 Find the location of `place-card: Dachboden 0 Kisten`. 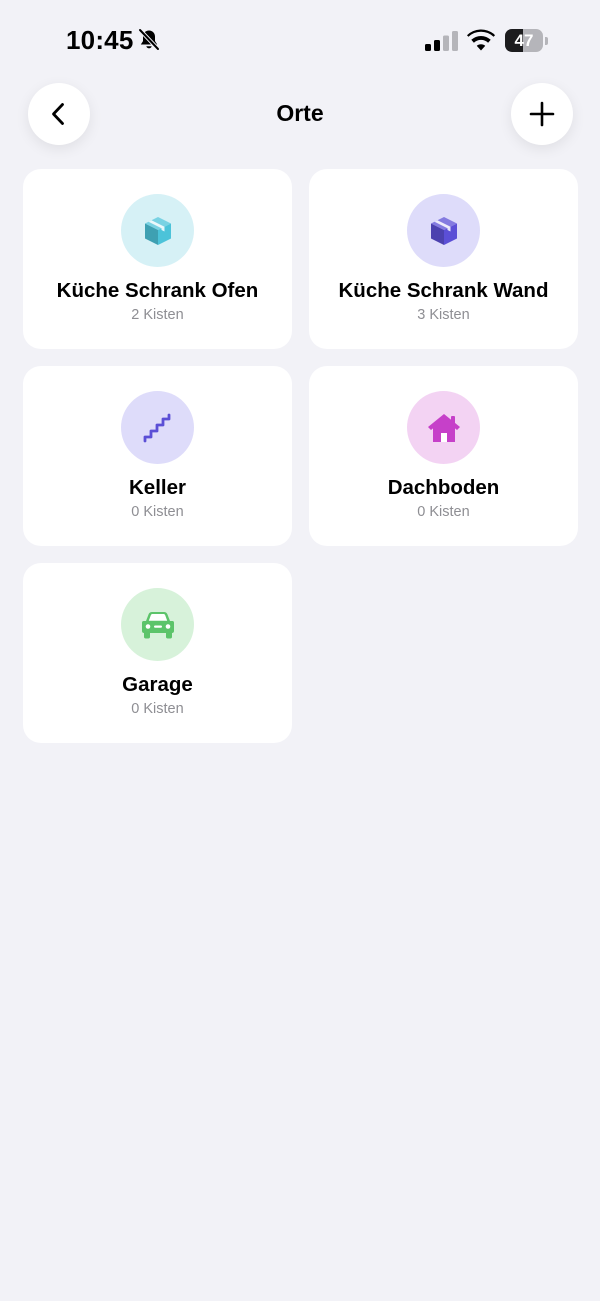

place-card: Dachboden 0 Kisten is located at coordinates (443, 456).